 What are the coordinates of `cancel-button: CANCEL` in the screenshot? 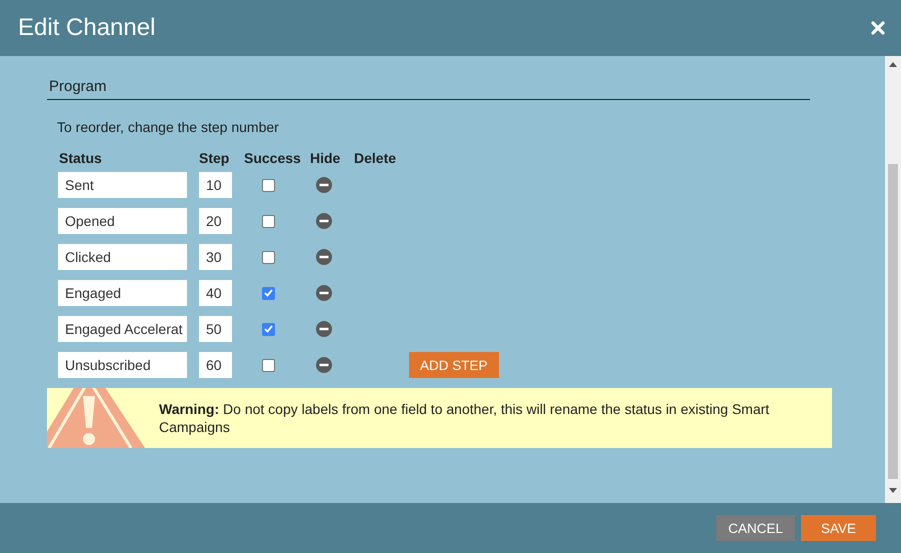 It's located at (755, 528).